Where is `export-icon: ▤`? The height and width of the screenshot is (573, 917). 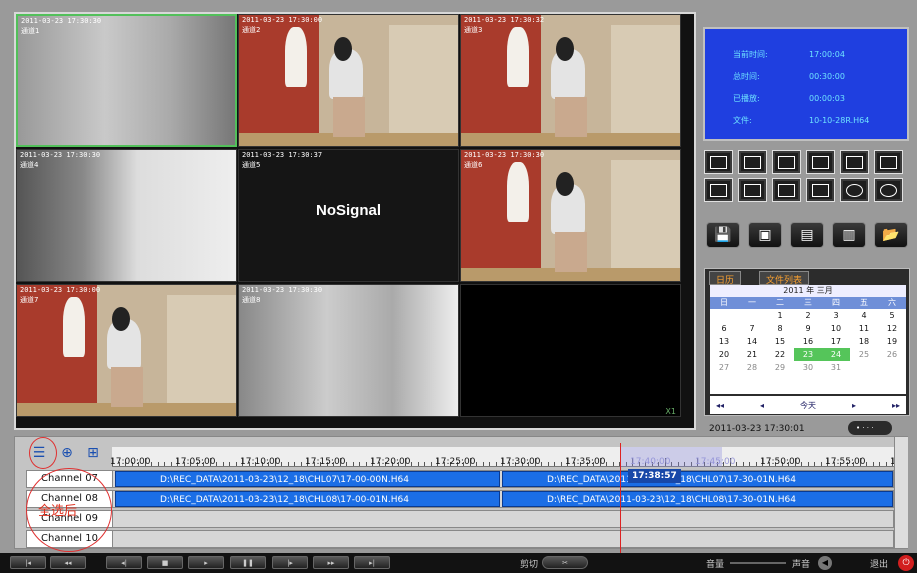
export-icon: ▤ is located at coordinates (807, 235).